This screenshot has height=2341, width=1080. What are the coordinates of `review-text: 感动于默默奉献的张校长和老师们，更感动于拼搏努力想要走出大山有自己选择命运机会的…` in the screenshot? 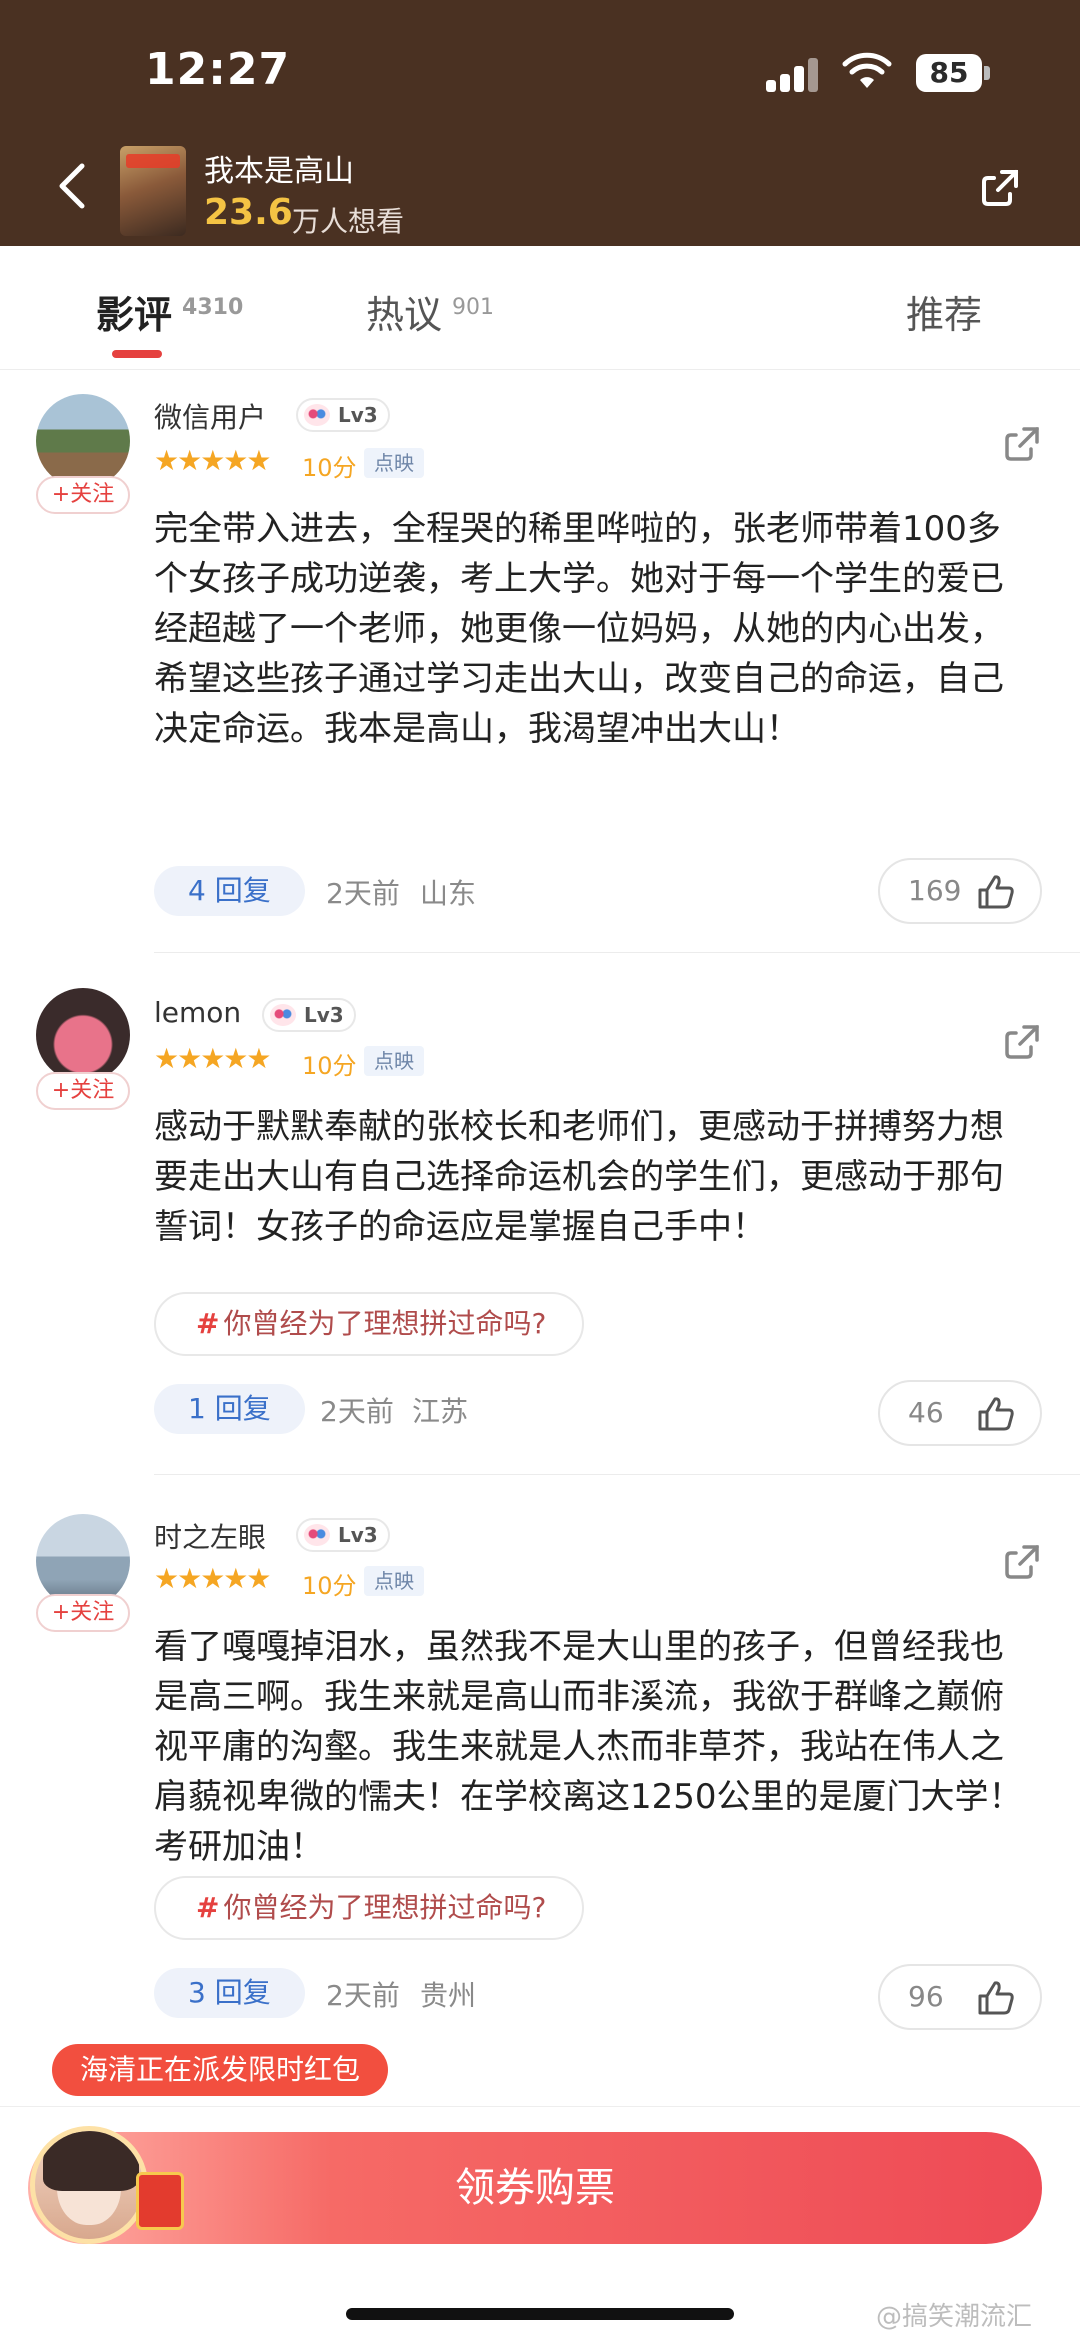 It's located at (594, 1177).